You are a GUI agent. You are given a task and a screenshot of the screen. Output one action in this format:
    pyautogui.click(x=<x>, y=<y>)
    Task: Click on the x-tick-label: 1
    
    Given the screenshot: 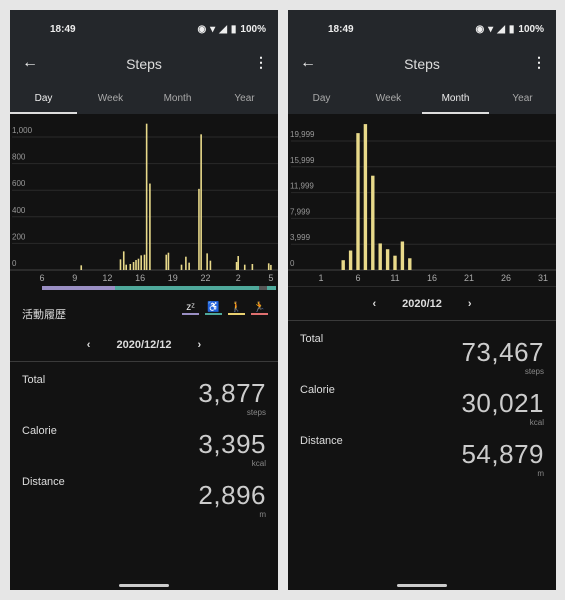 What is the action you would take?
    pyautogui.click(x=320, y=278)
    